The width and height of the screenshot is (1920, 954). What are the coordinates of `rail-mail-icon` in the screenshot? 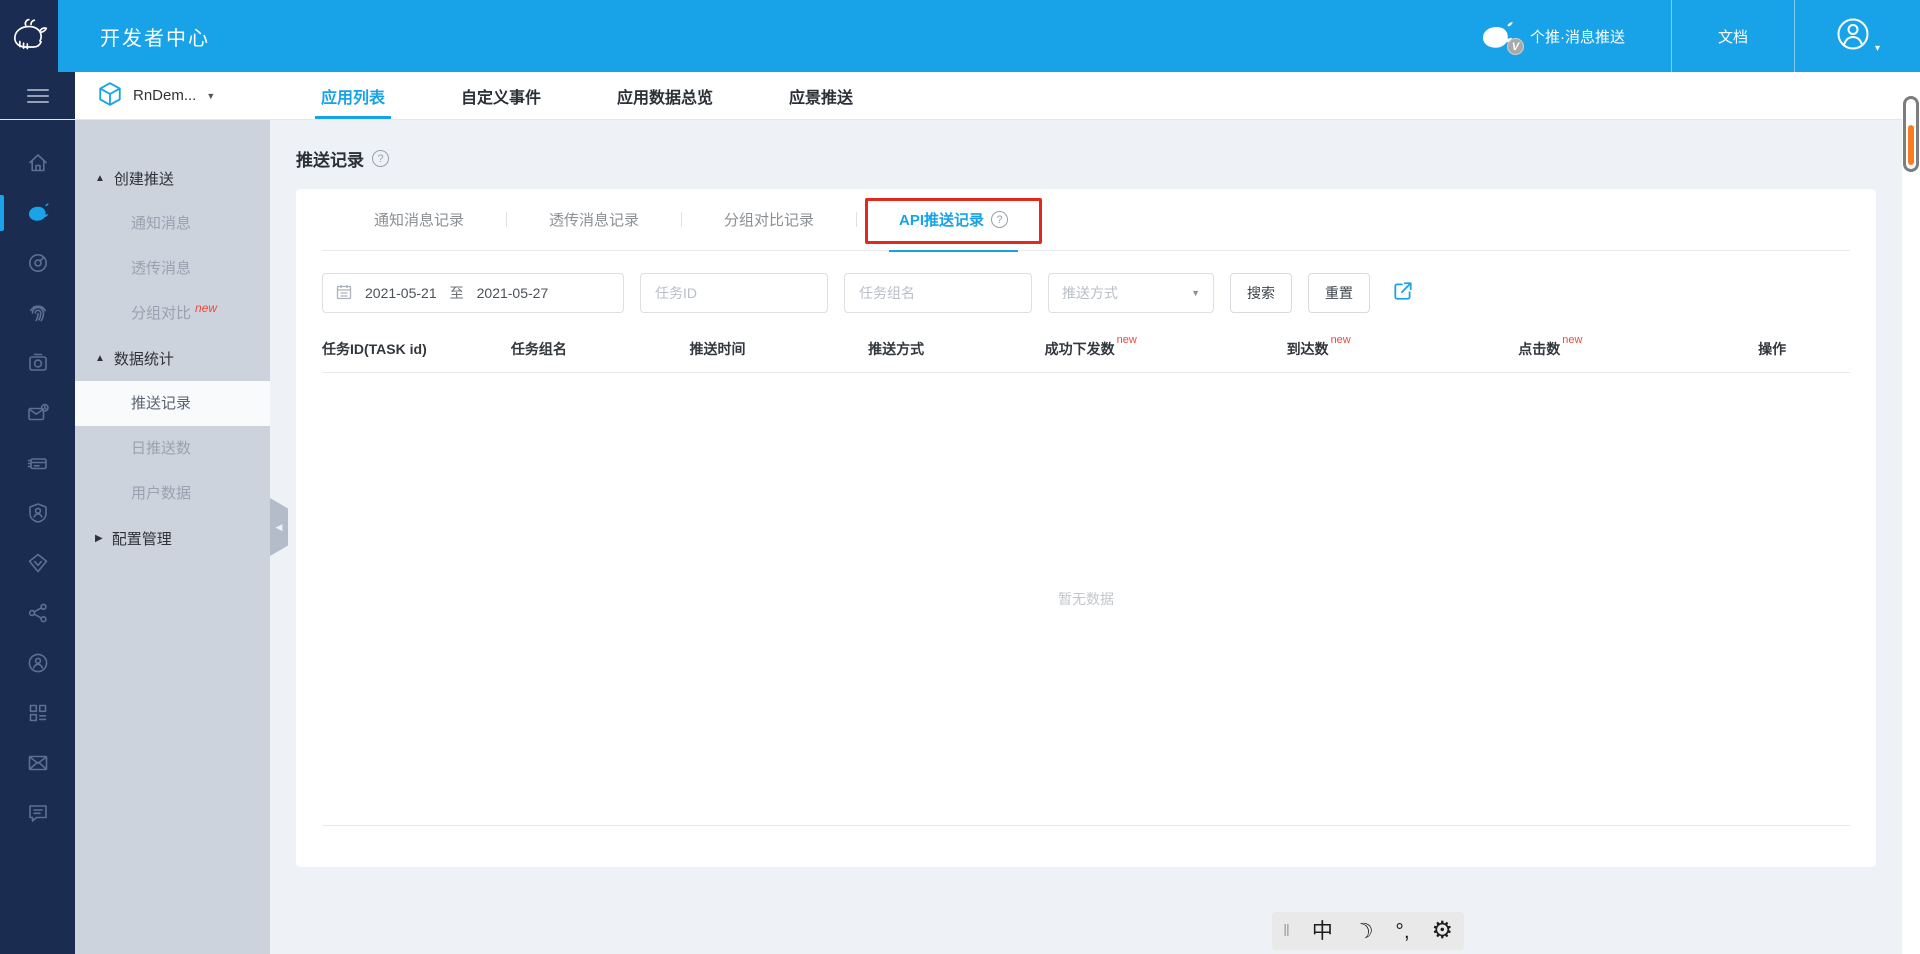 It's located at (37, 763).